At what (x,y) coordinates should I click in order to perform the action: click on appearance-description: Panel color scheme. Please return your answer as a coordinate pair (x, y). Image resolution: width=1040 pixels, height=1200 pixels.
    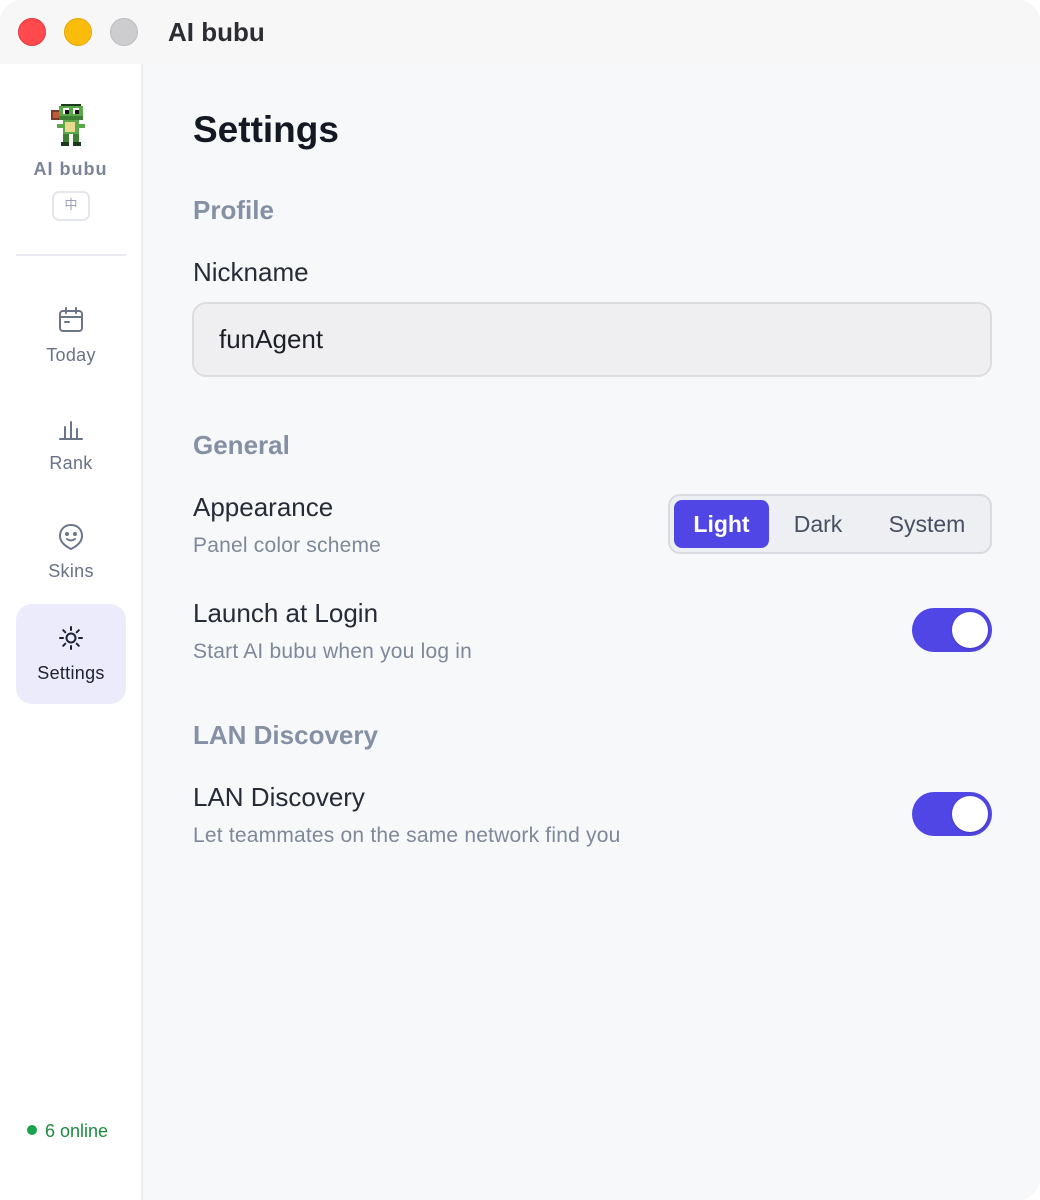
    Looking at the image, I should click on (287, 545).